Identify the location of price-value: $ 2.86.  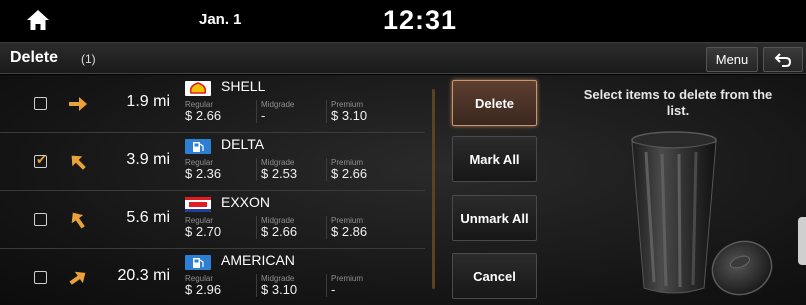
(349, 231).